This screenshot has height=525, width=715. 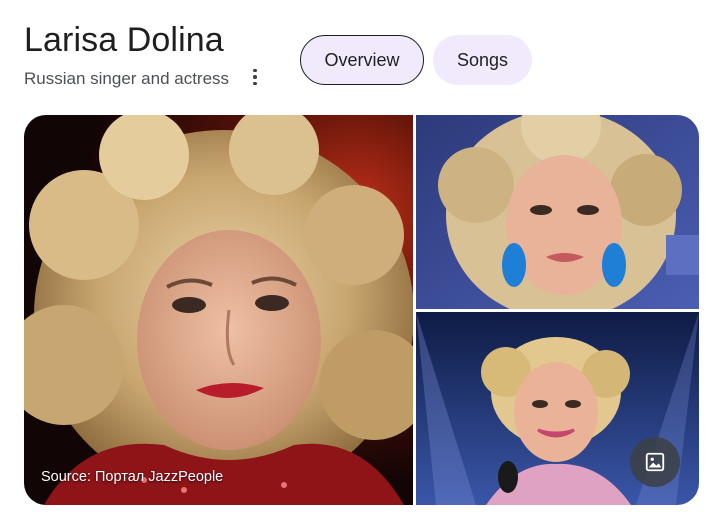 I want to click on entity-title: Larisa Dolina, so click(x=124, y=40).